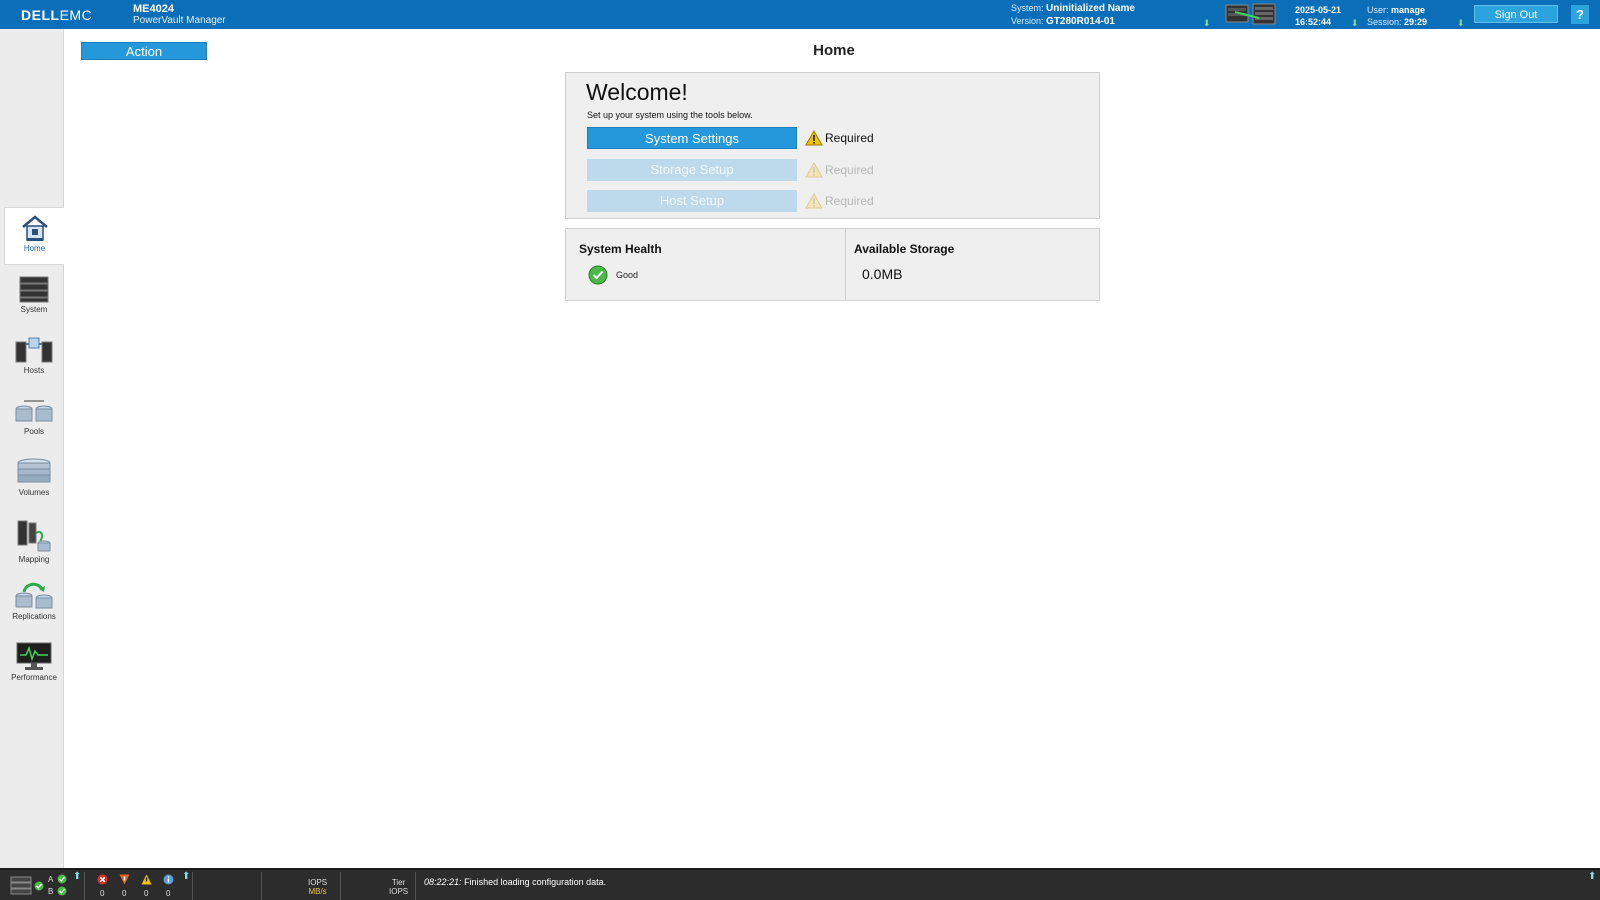  Describe the element at coordinates (124, 879) in the screenshot. I see `error-icon` at that location.